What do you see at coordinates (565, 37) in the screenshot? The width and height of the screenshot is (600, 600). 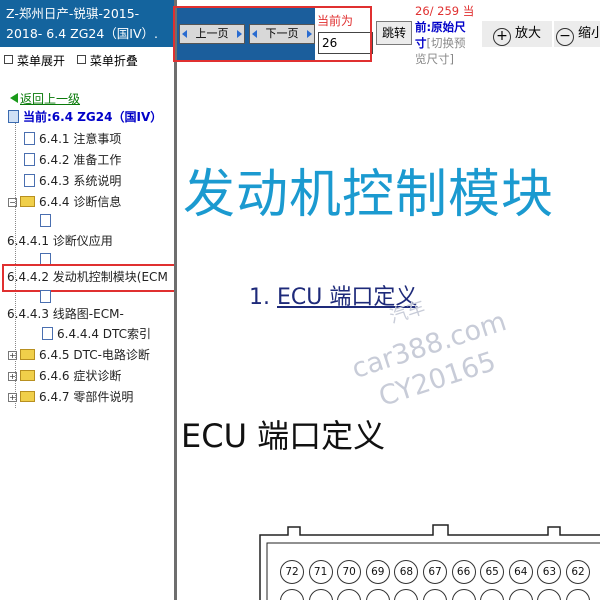 I see `minus-circle-icon: −` at bounding box center [565, 37].